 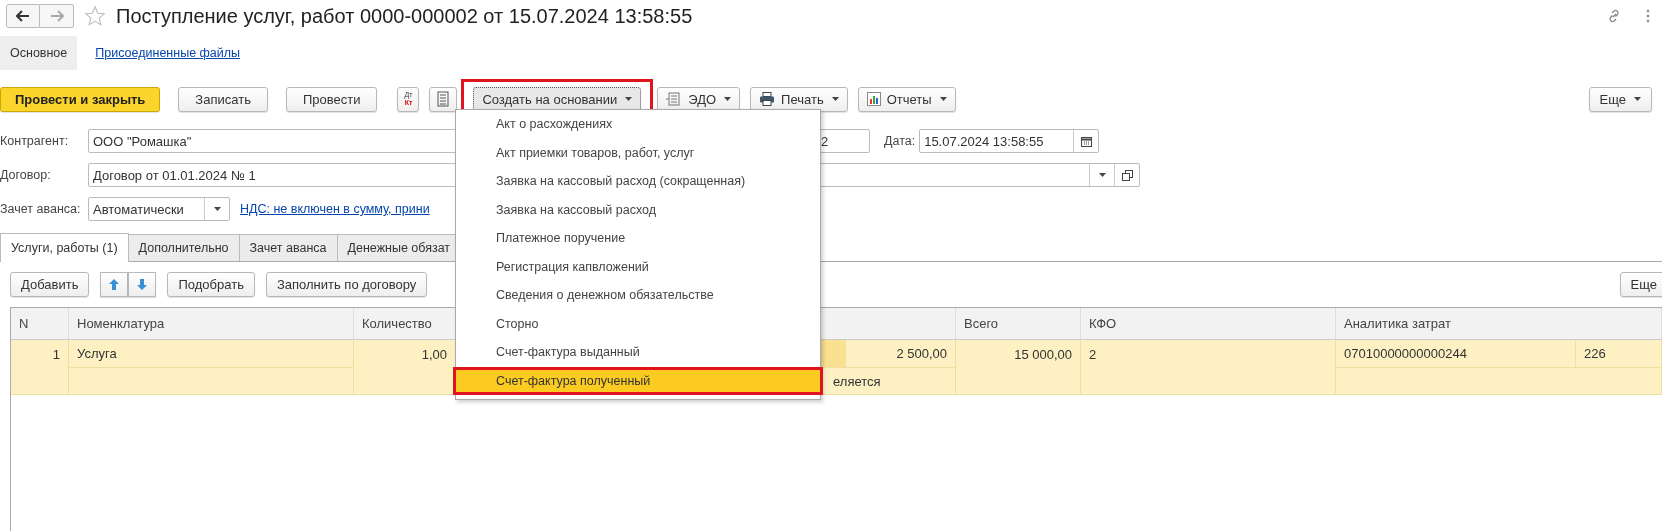 I want to click on table-cell: еляется, so click(x=888, y=381).